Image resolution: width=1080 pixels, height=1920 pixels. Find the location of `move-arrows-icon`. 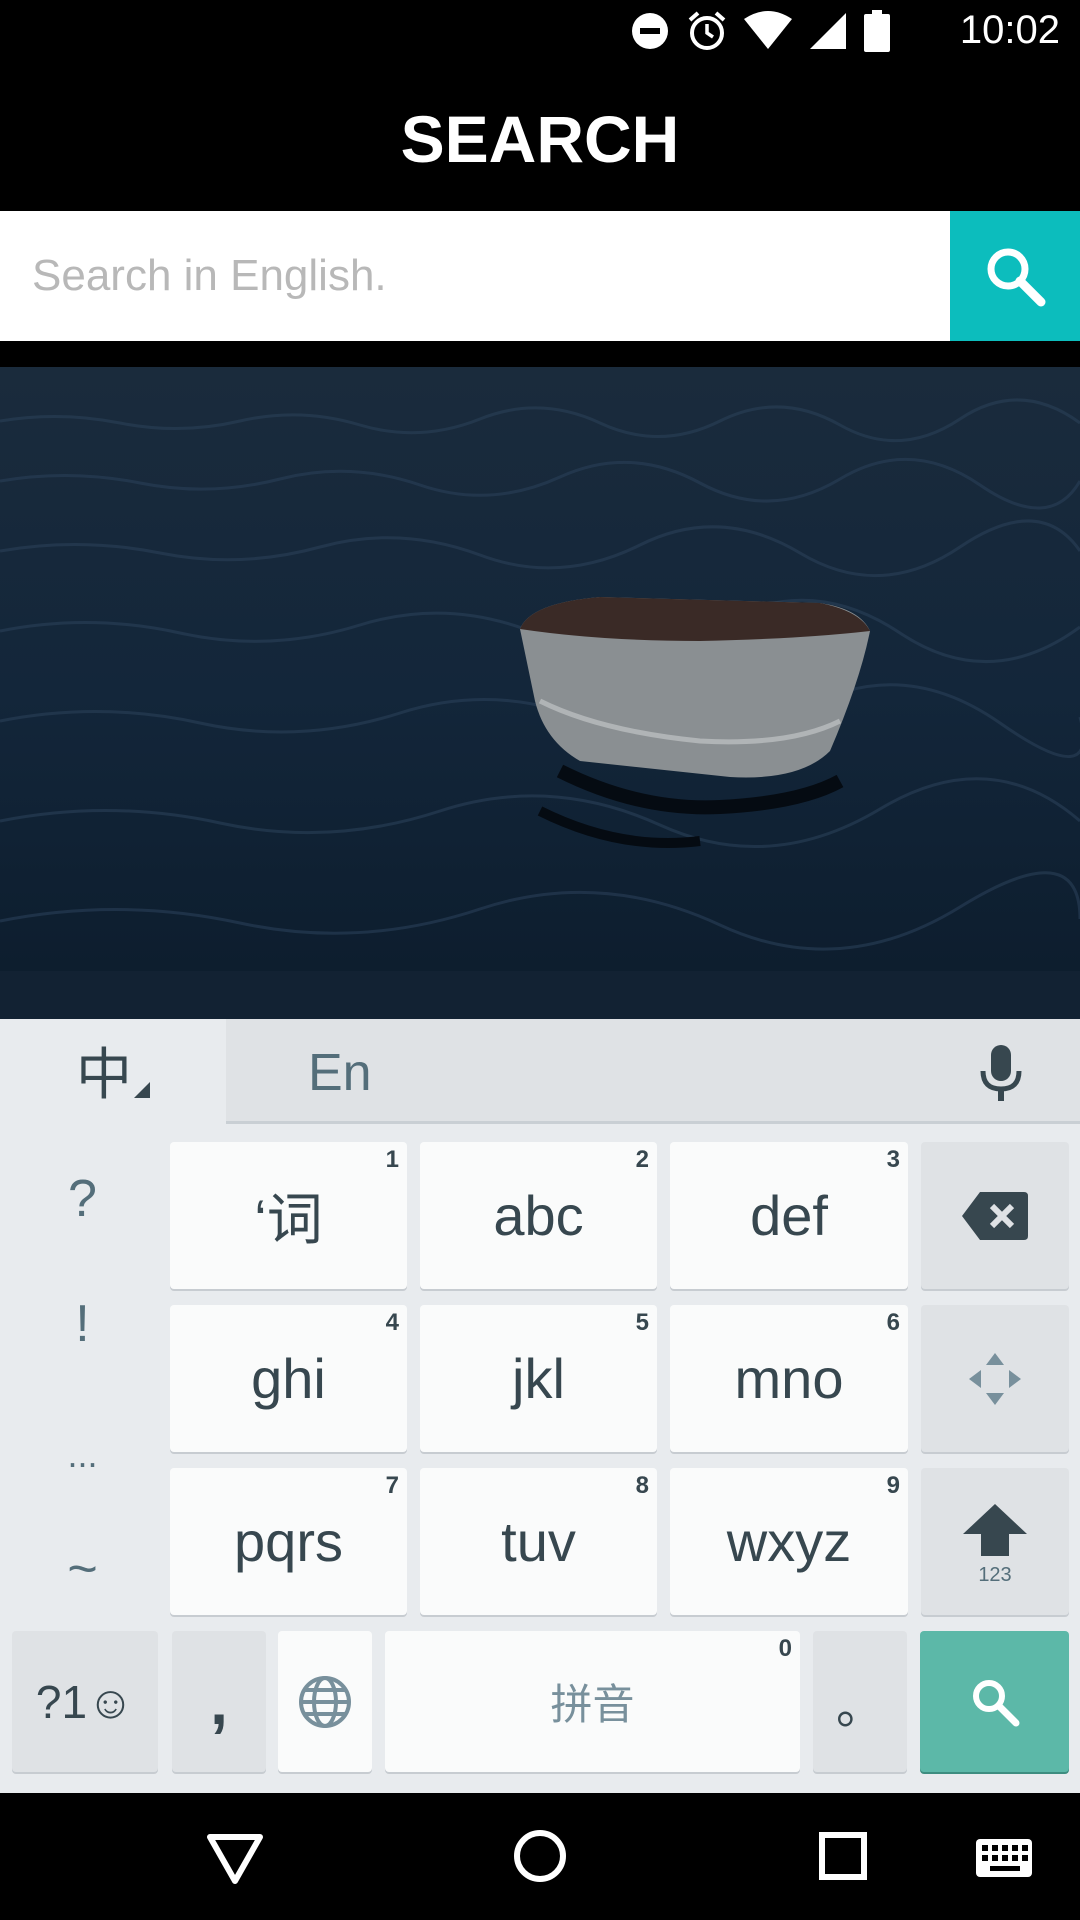

move-arrows-icon is located at coordinates (995, 1378).